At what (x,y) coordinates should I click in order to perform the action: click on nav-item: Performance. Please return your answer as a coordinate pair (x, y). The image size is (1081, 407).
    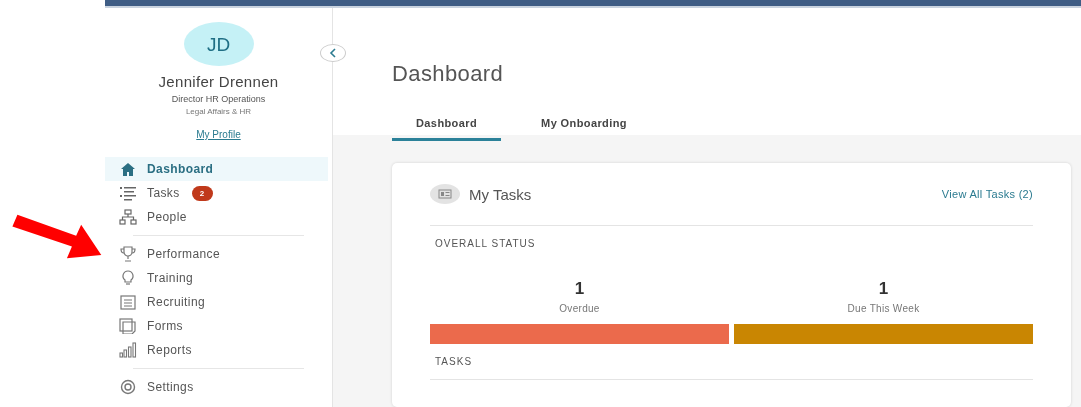
    Looking at the image, I should click on (216, 254).